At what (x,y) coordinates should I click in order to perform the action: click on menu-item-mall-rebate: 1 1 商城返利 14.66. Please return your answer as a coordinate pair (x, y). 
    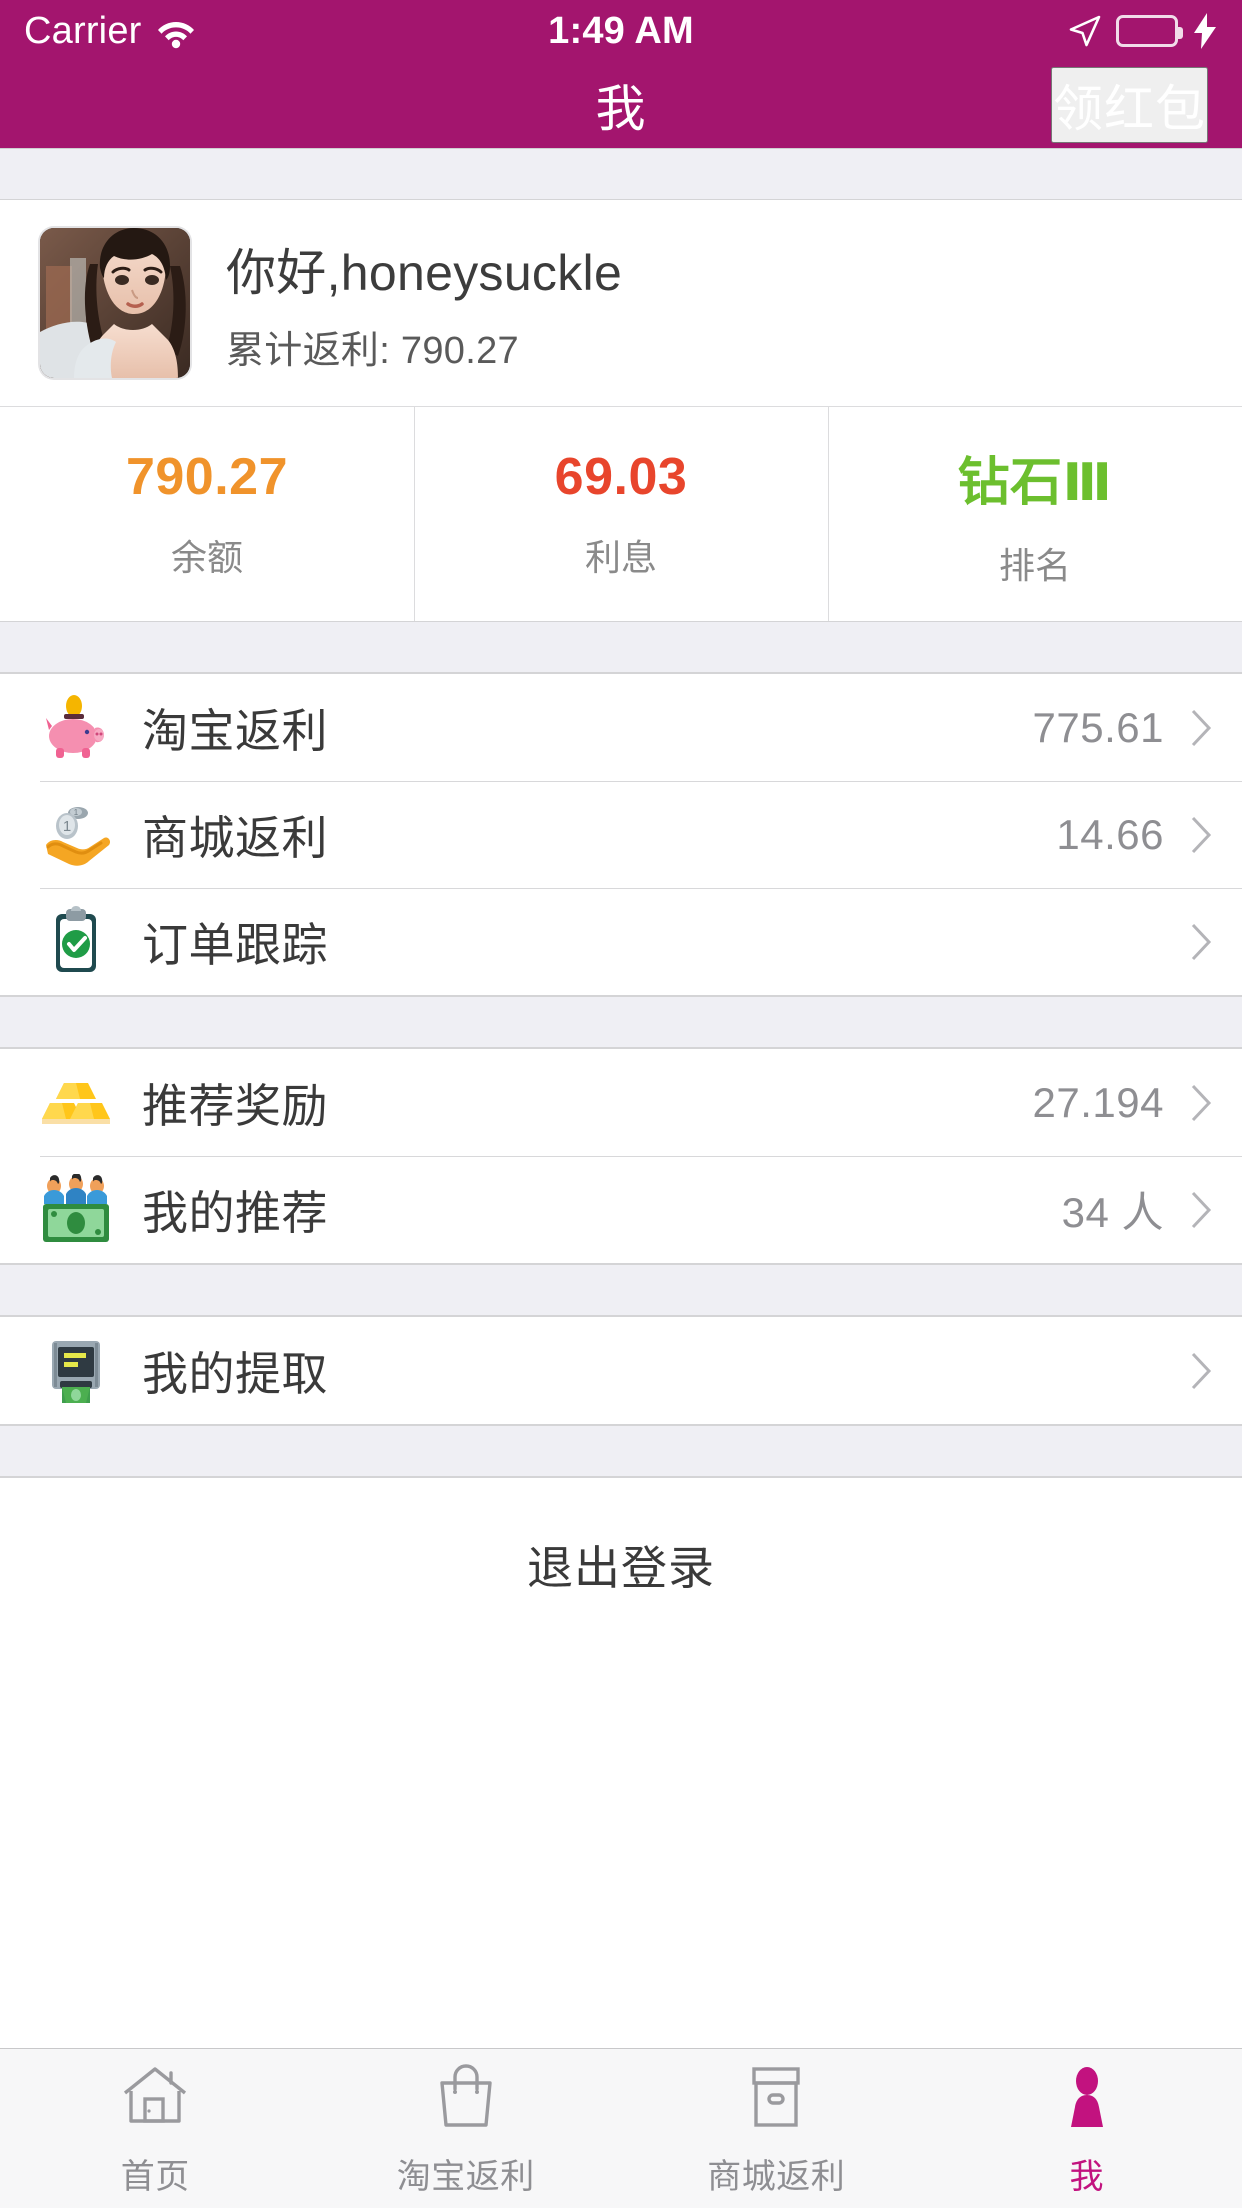
    Looking at the image, I should click on (621, 834).